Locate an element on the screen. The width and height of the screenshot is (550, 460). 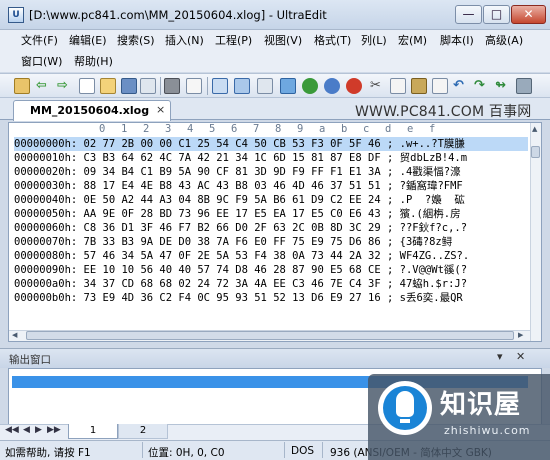
menu-script: 脚本(I) is located at coordinates (457, 41).